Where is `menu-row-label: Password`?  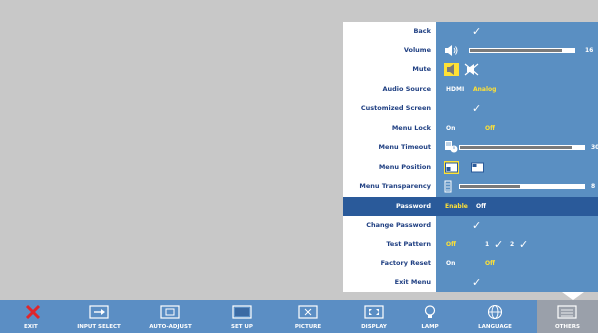
menu-row-label: Password is located at coordinates (413, 206).